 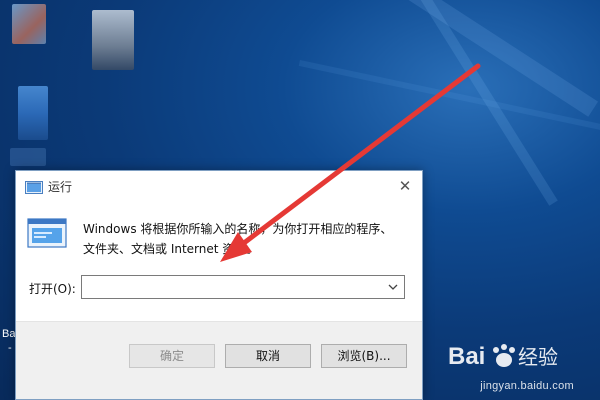 I want to click on desktop-light-beam, so click(x=449, y=96).